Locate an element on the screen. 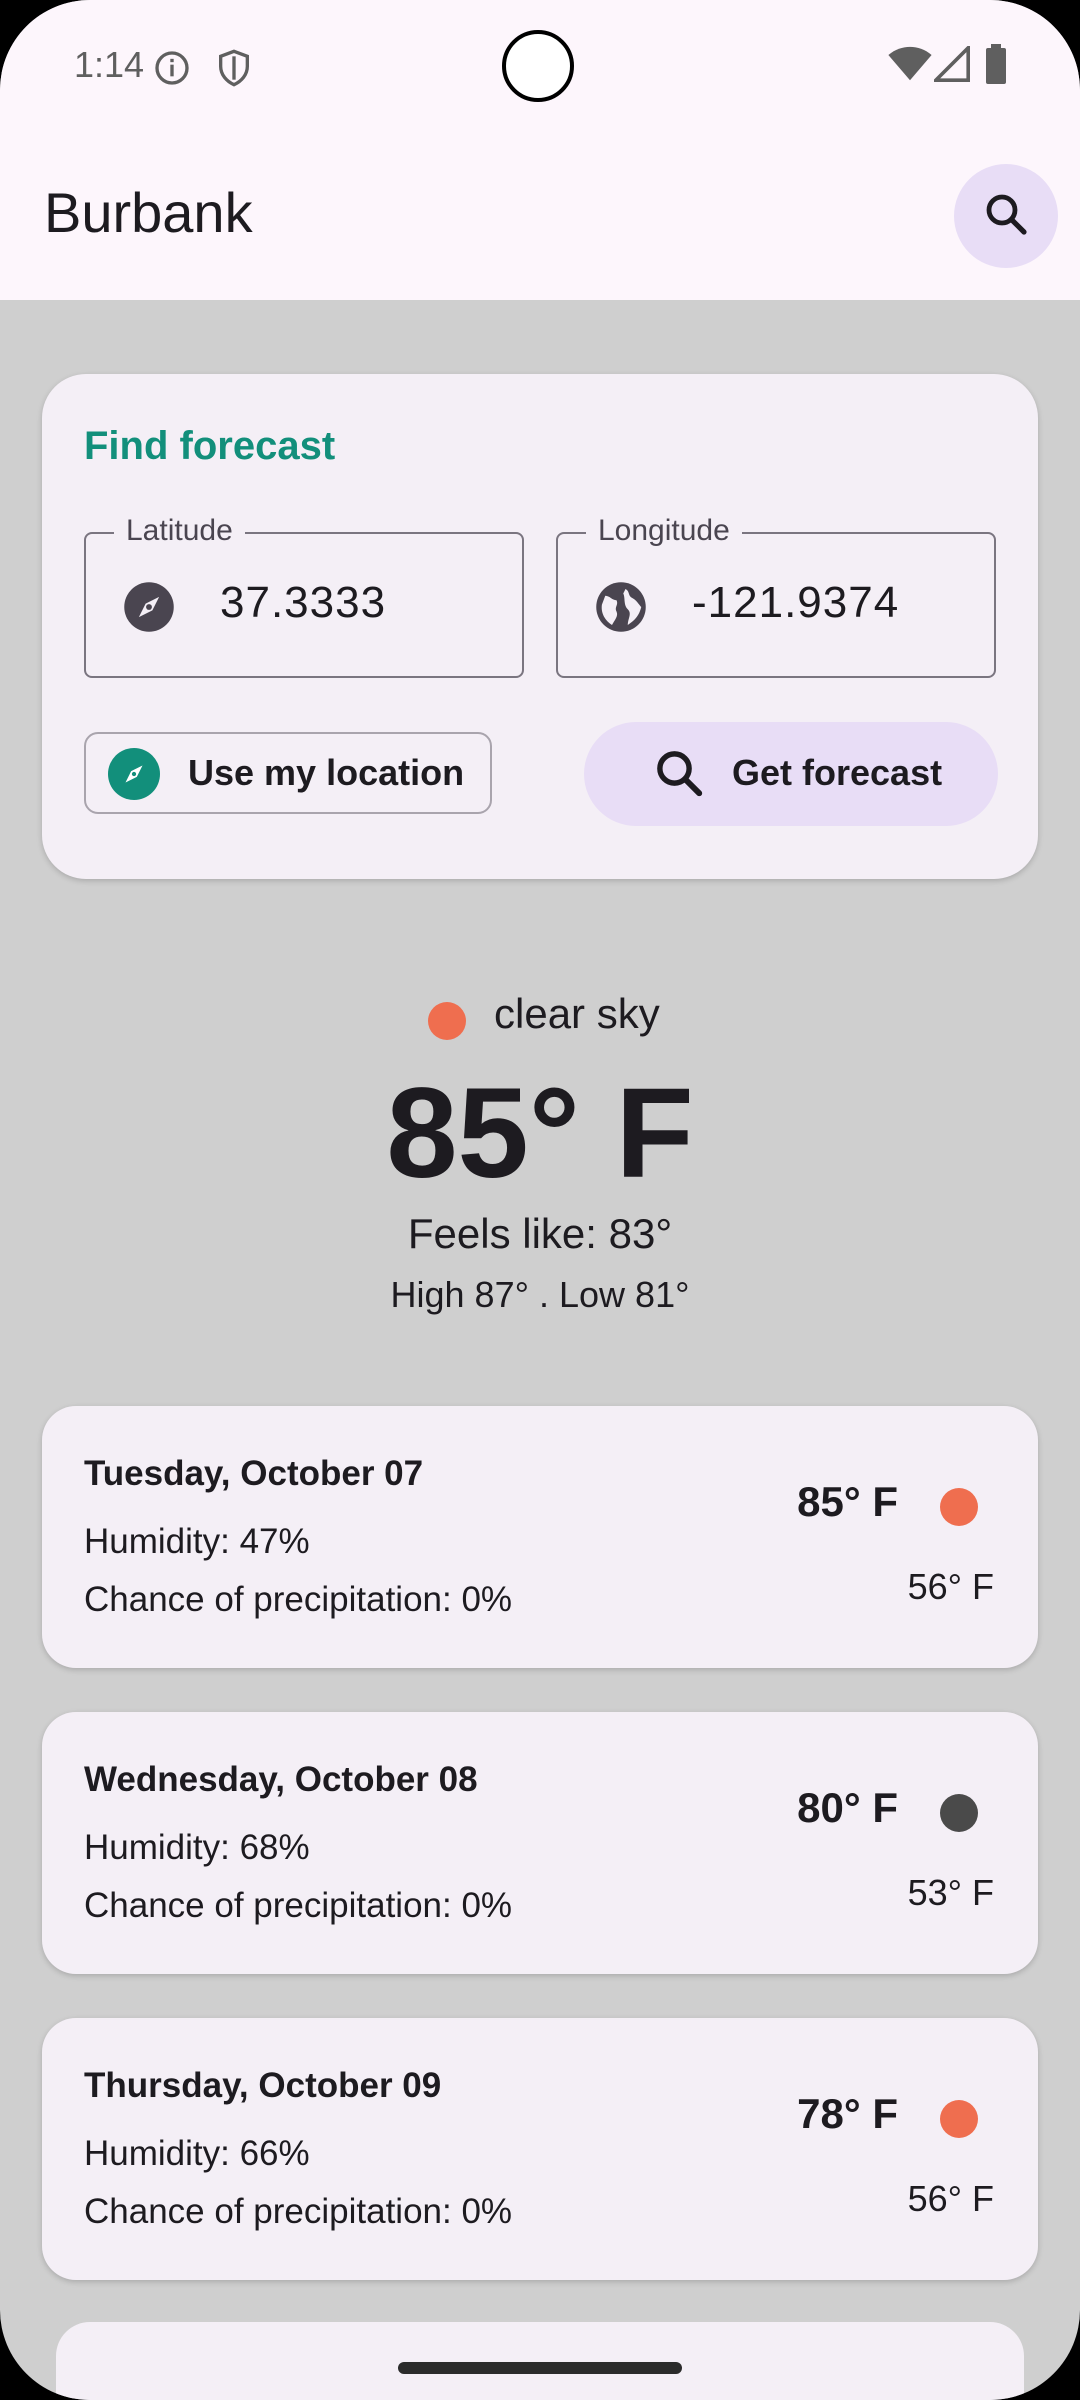 The width and height of the screenshot is (1080, 2400). globe-icon is located at coordinates (621, 609).